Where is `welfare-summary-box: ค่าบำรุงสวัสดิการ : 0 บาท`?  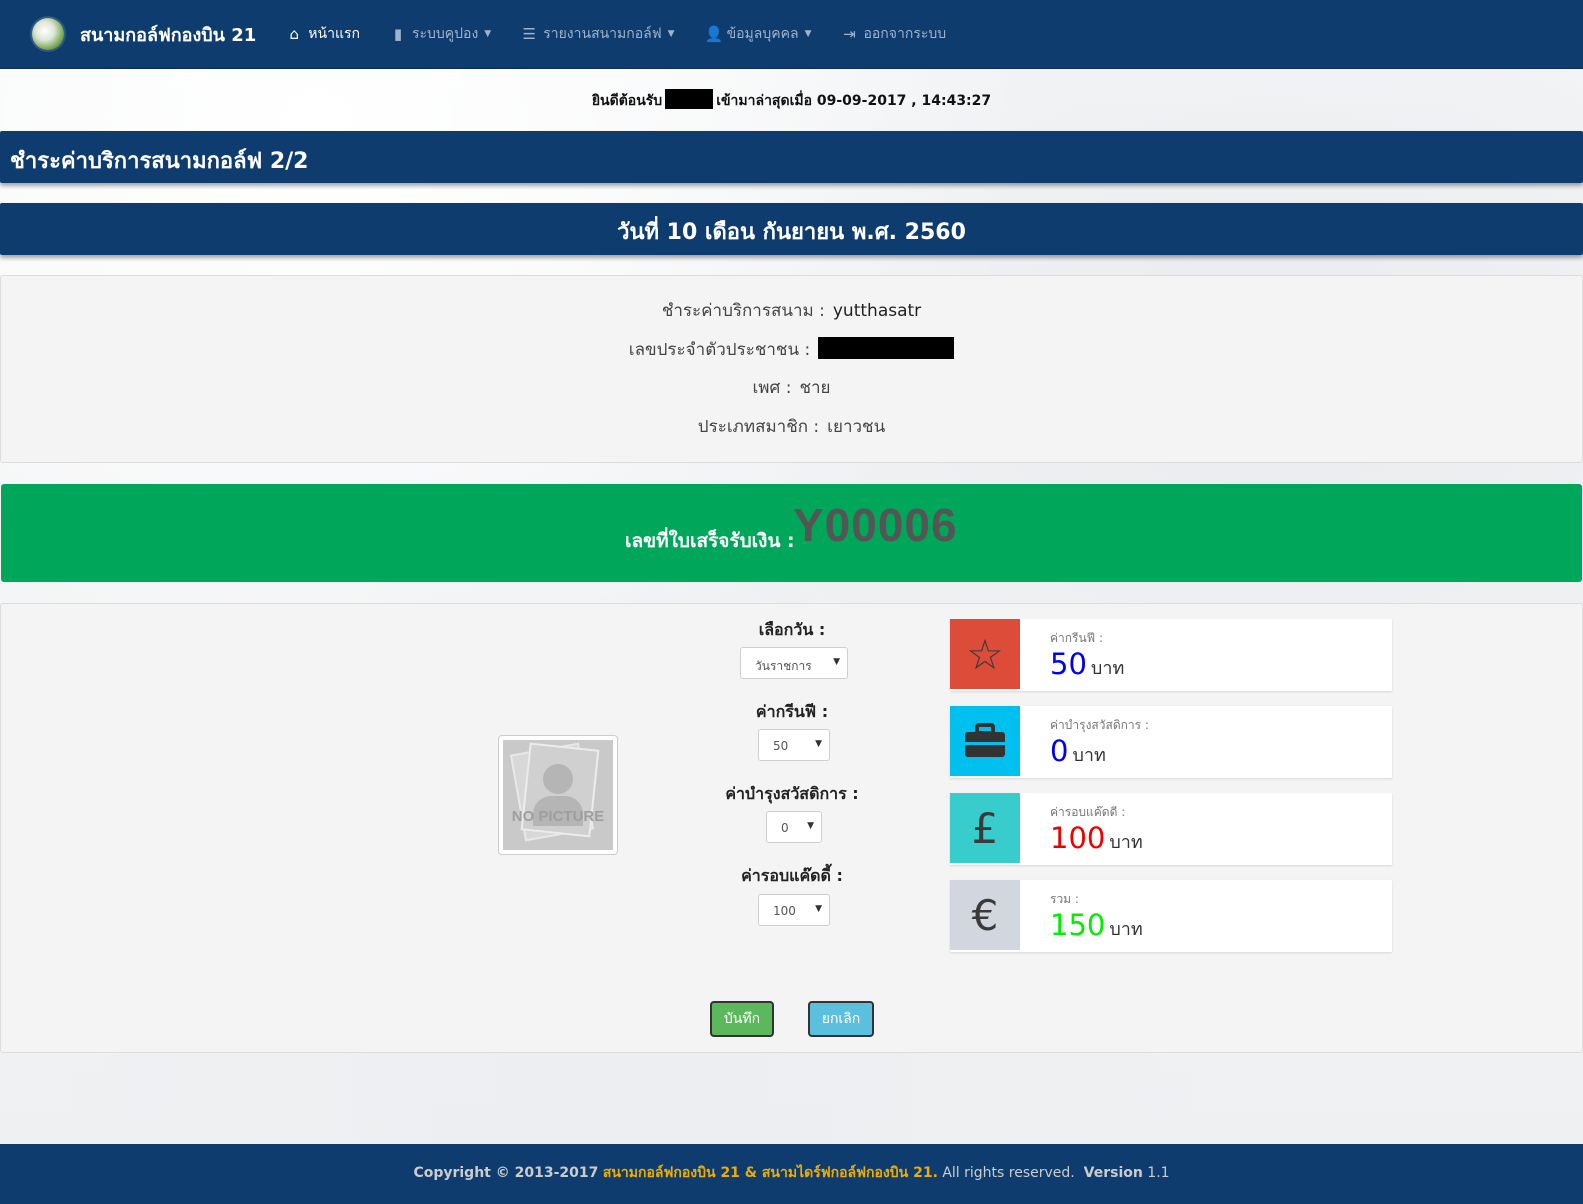 welfare-summary-box: ค่าบำรุงสวัสดิการ : 0 บาท is located at coordinates (1171, 742).